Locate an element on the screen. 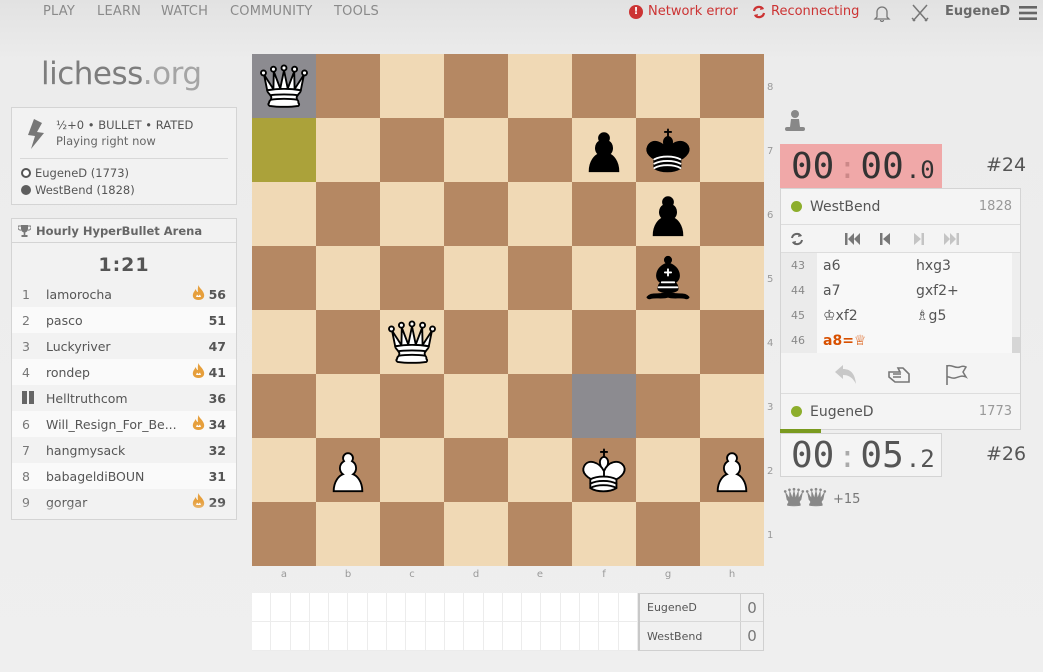 The height and width of the screenshot is (672, 1043). square-e2 is located at coordinates (540, 470).